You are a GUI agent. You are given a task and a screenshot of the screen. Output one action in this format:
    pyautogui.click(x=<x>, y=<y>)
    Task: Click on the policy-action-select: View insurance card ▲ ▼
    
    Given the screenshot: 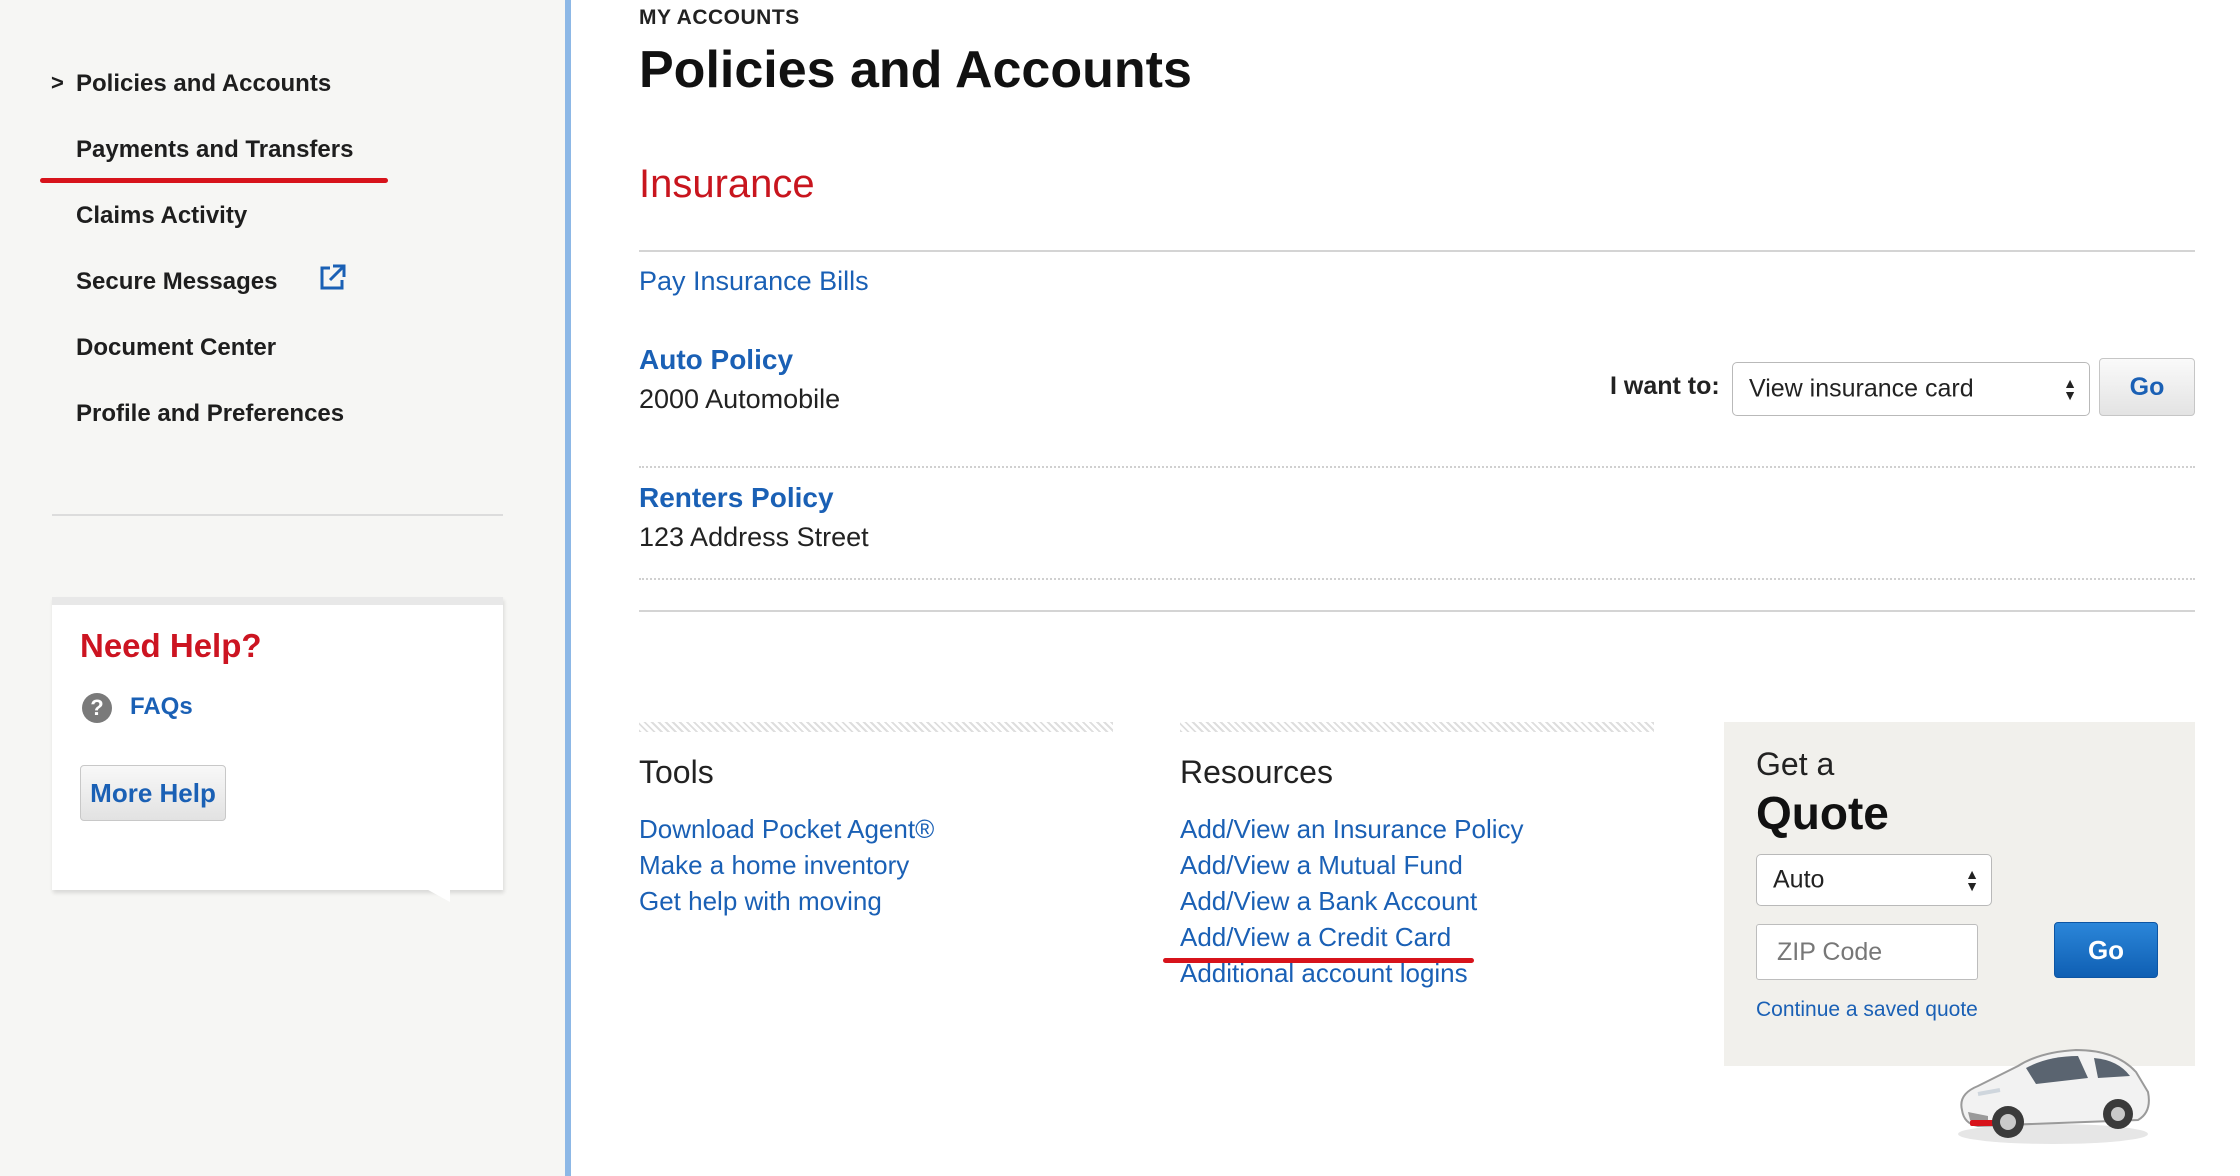 What is the action you would take?
    pyautogui.click(x=1911, y=389)
    